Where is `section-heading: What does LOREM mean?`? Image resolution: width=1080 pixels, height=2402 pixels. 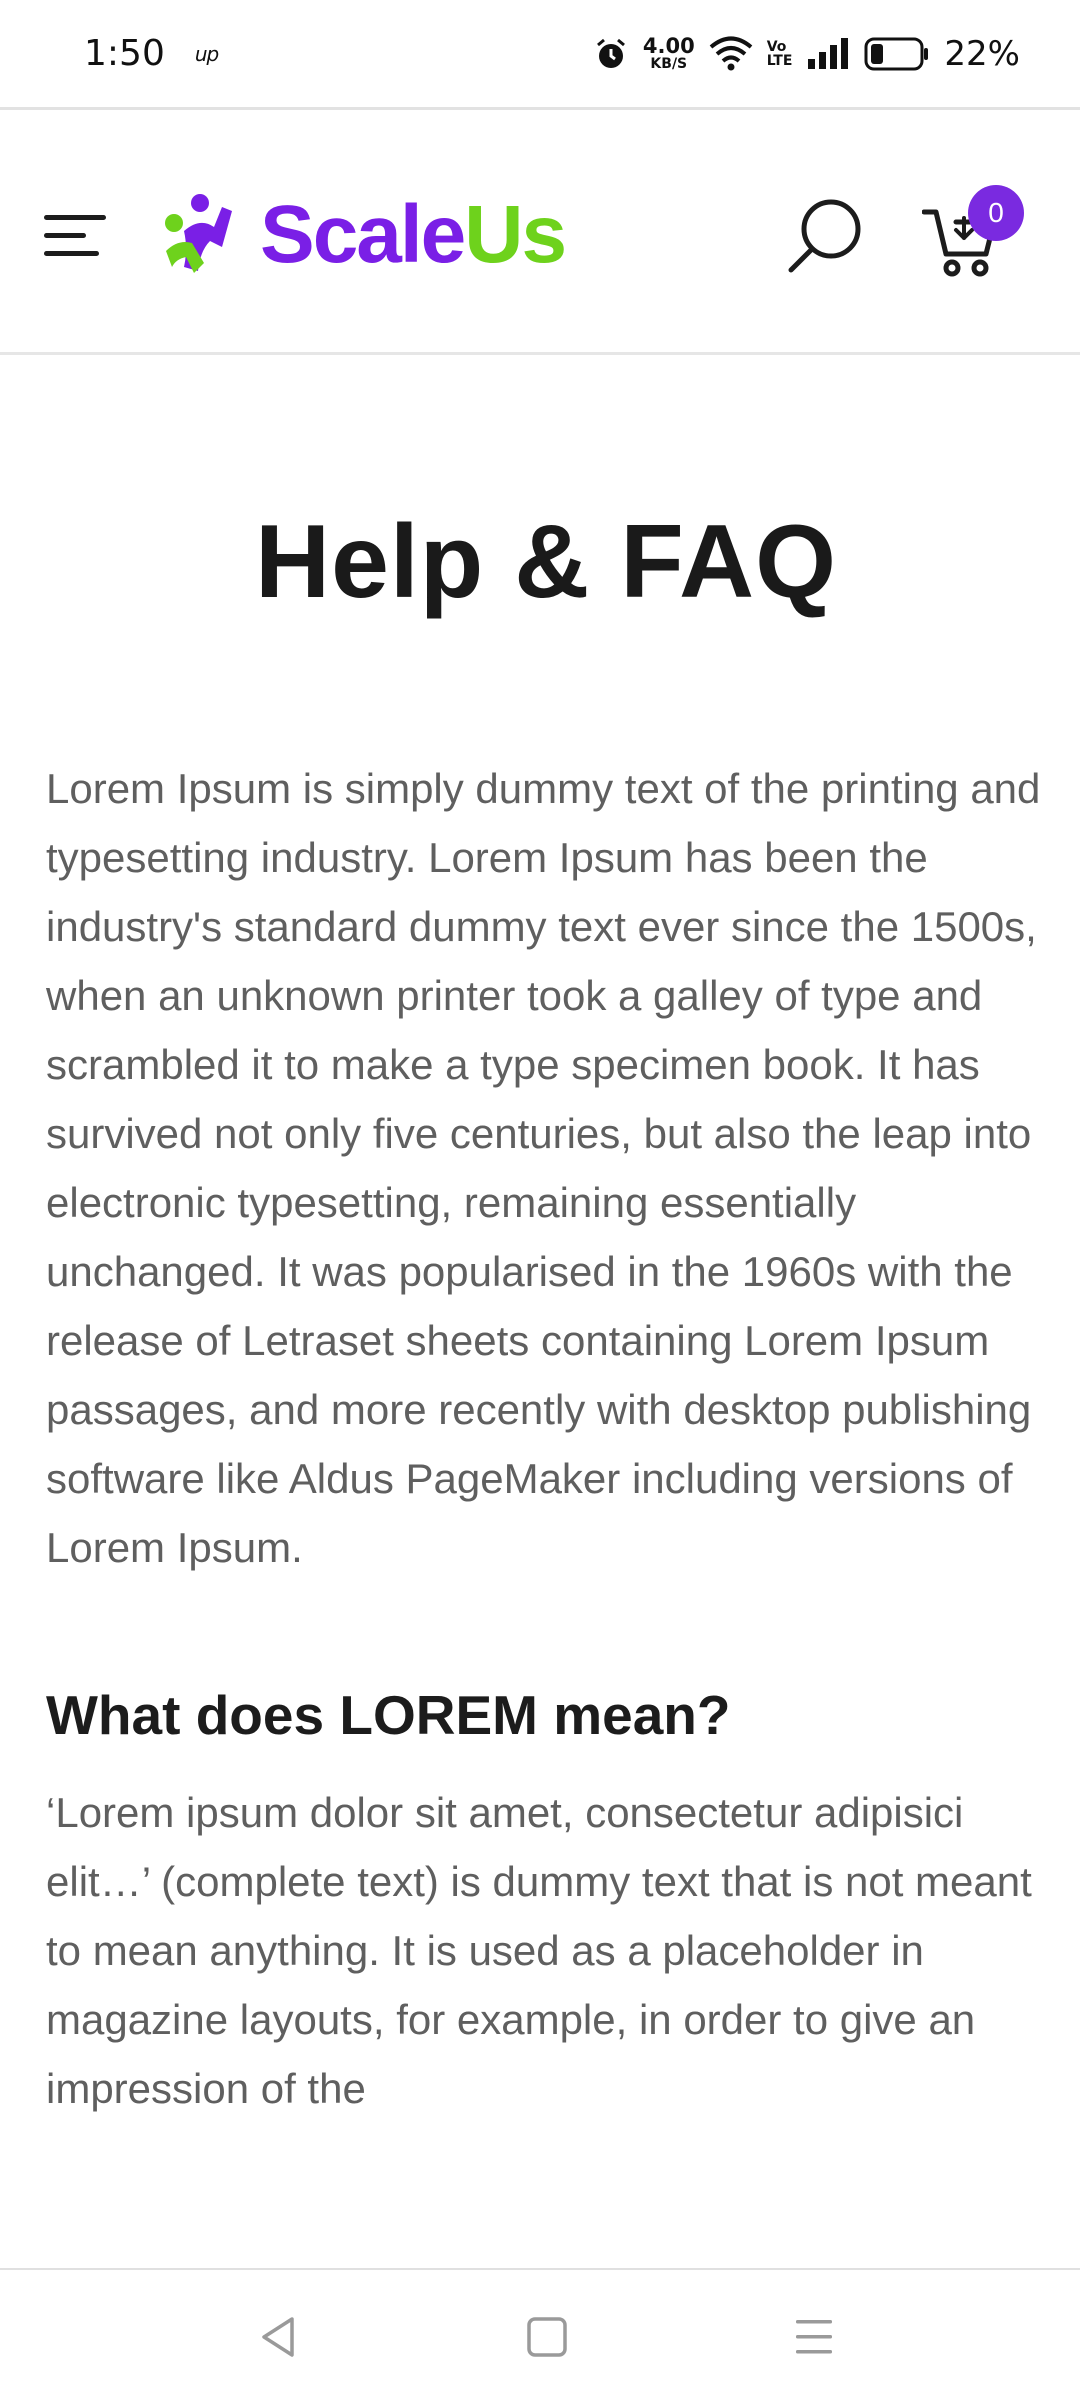
section-heading: What does LOREM mean? is located at coordinates (388, 1715).